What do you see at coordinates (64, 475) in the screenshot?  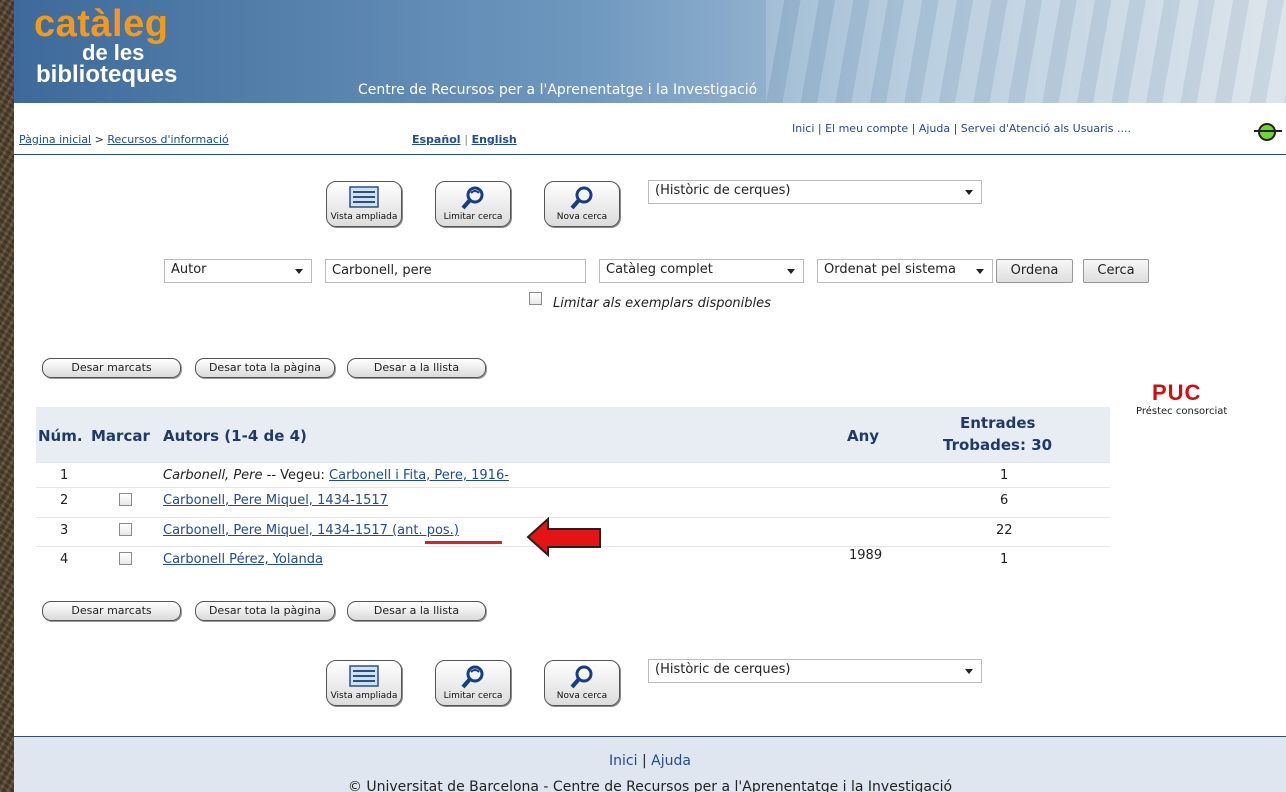 I see `row-number: 1` at bounding box center [64, 475].